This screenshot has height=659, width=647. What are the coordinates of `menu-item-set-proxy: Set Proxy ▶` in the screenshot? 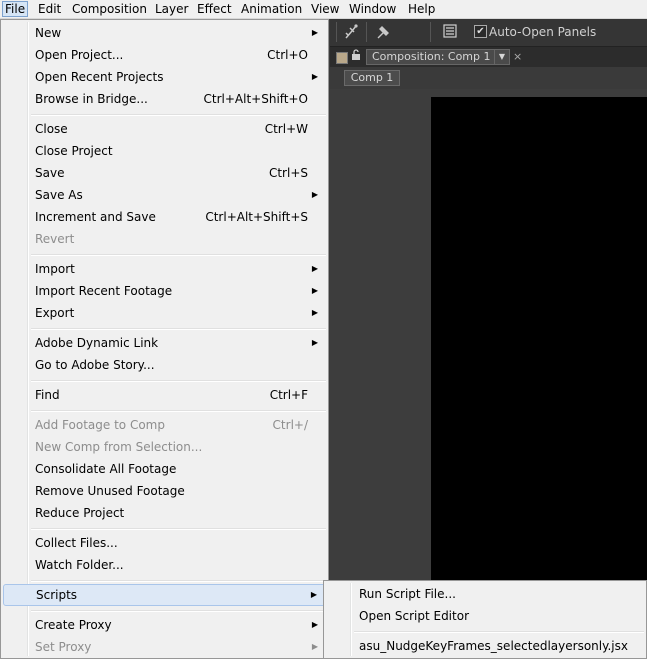 It's located at (164, 647).